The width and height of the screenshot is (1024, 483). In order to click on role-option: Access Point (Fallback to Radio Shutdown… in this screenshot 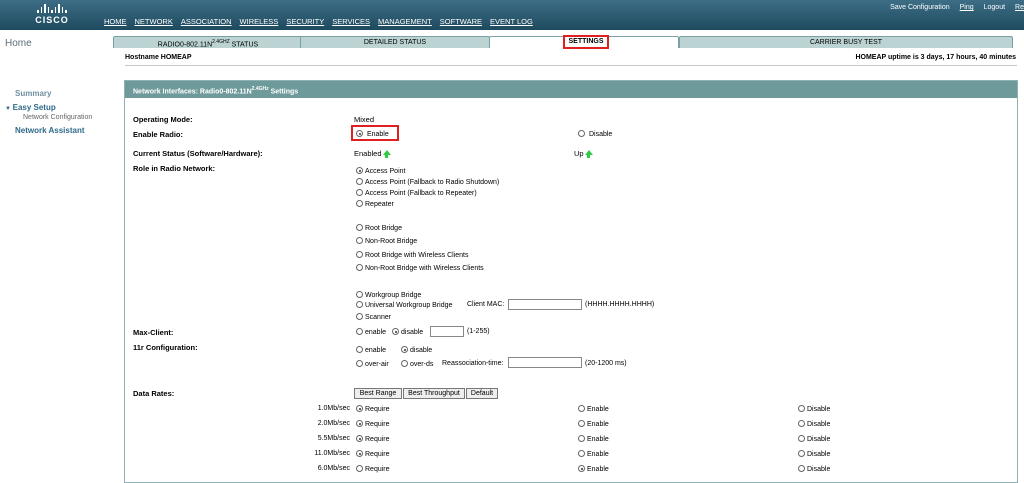, I will do `click(427, 182)`.